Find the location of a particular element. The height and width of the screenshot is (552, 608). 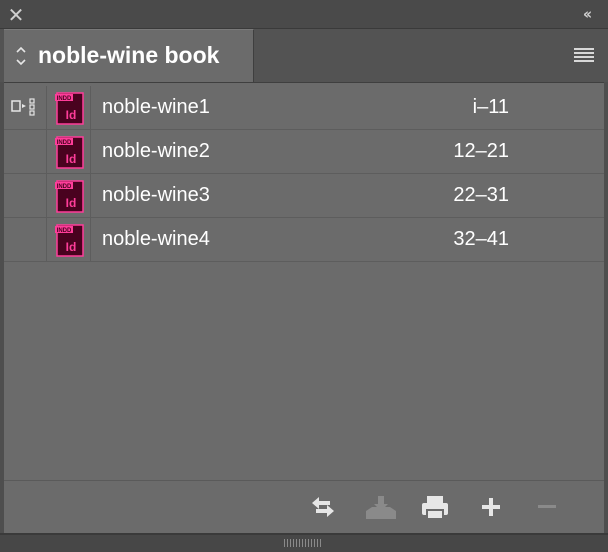

panel-title-bar: ✕ ‹‹ is located at coordinates (304, 14).